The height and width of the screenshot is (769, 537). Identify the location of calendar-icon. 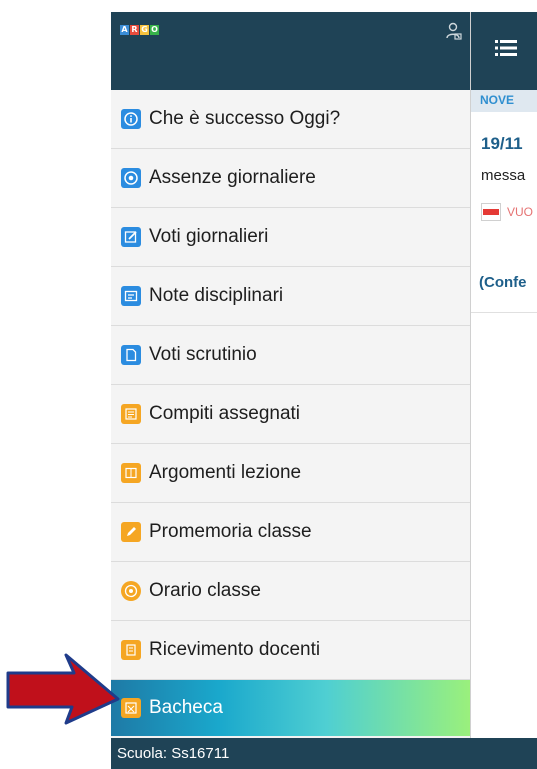
(131, 650).